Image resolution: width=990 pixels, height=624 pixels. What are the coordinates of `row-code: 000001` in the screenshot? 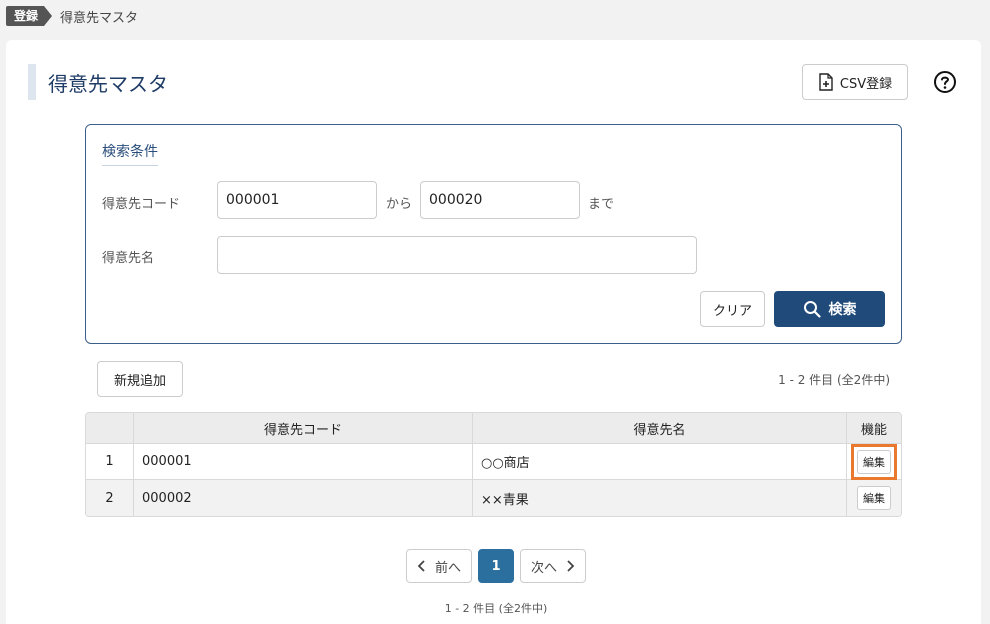 It's located at (303, 462).